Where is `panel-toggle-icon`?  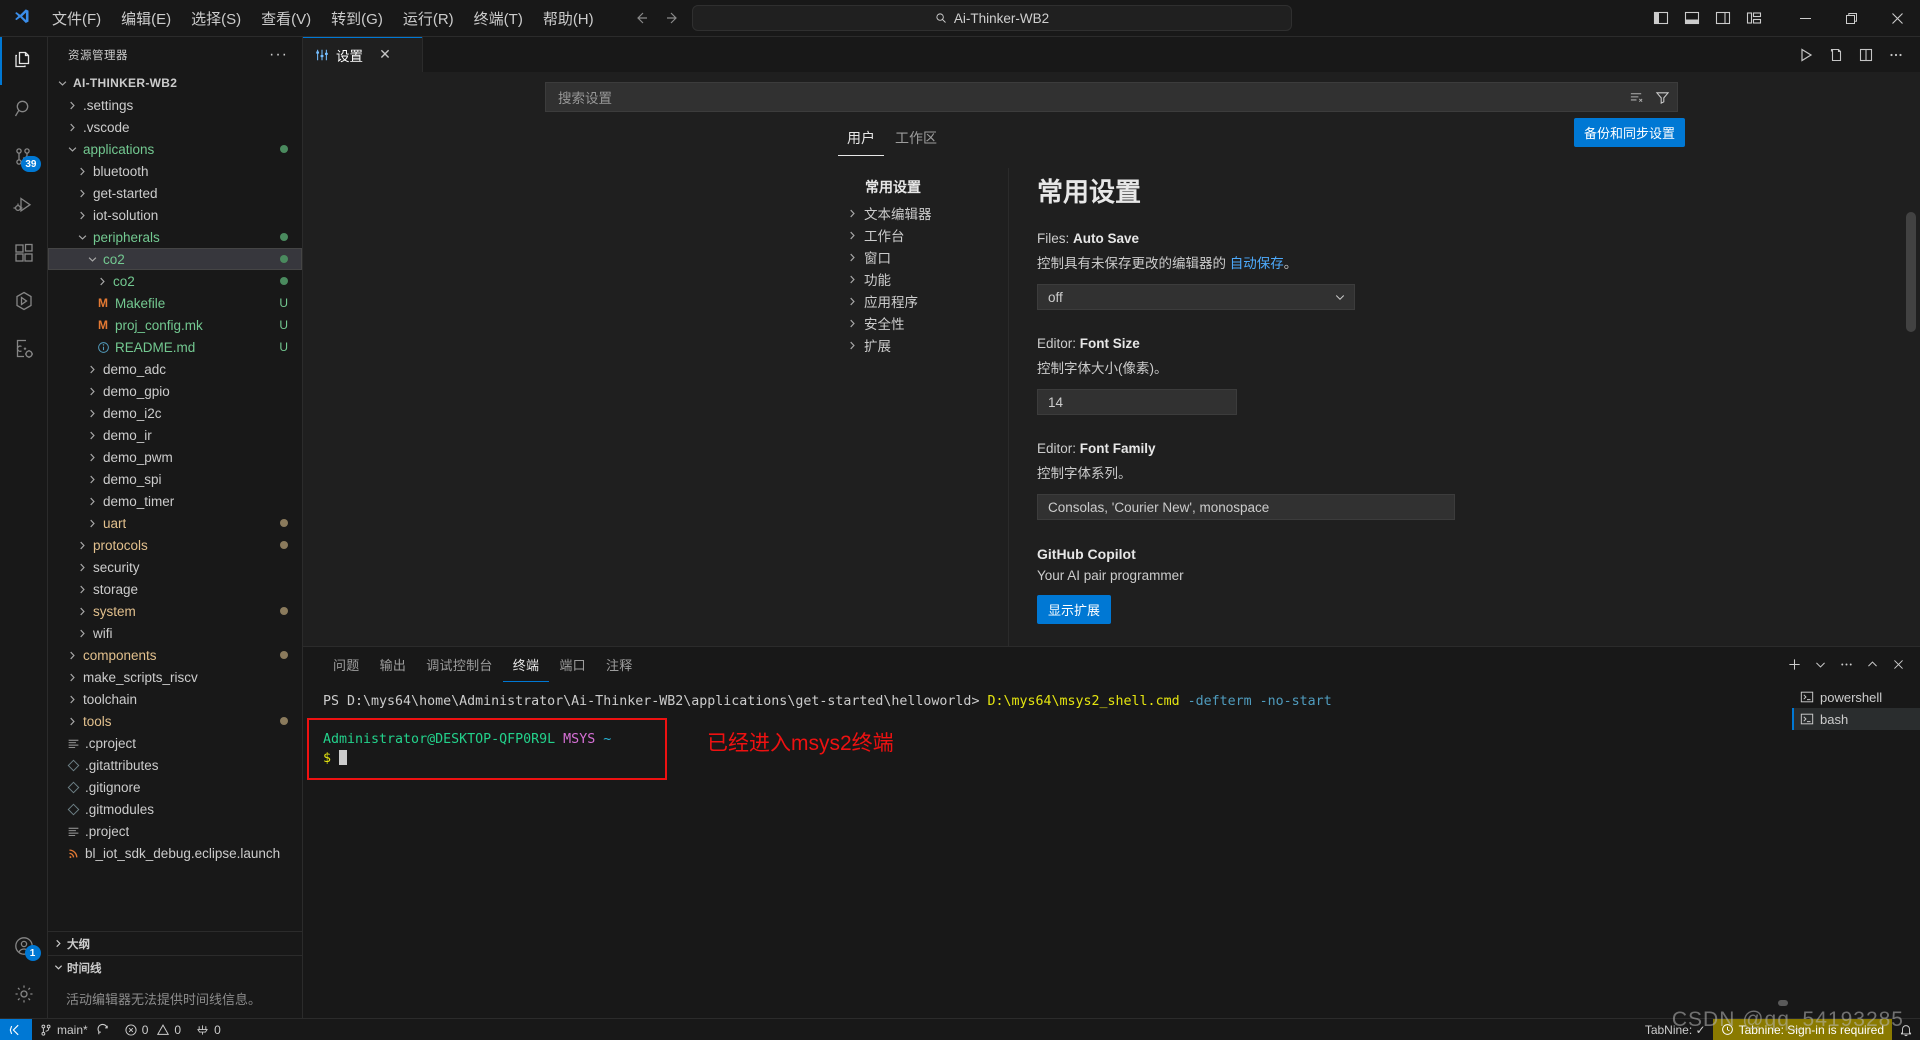
panel-toggle-icon is located at coordinates (1692, 18).